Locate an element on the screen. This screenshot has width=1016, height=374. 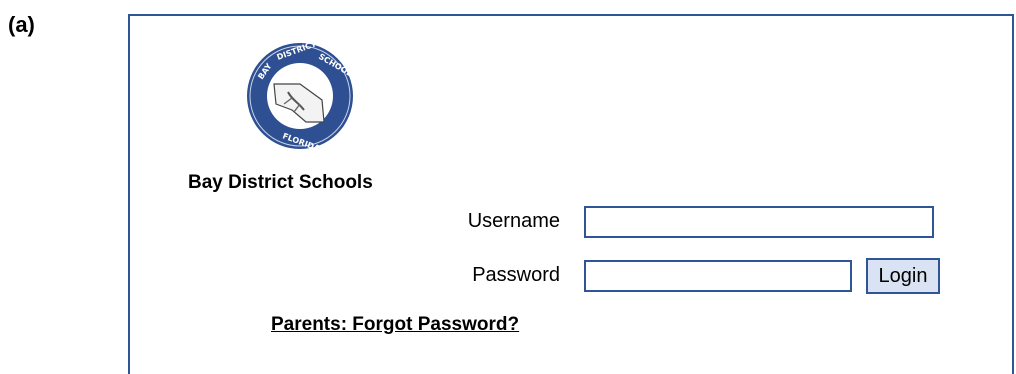
login-button: Login is located at coordinates (903, 276).